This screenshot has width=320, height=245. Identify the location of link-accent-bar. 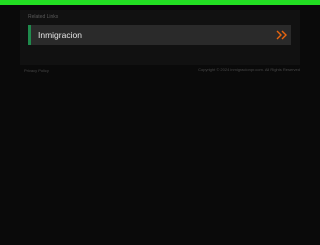
(29, 35).